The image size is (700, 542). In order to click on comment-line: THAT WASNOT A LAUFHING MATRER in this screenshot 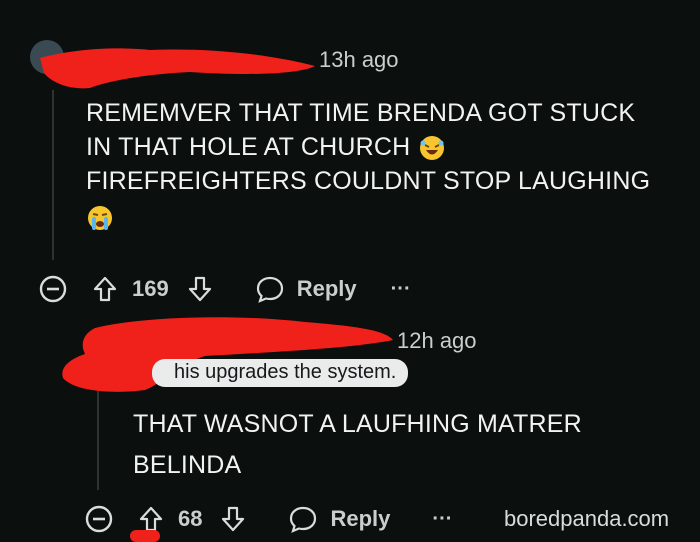, I will do `click(357, 424)`.